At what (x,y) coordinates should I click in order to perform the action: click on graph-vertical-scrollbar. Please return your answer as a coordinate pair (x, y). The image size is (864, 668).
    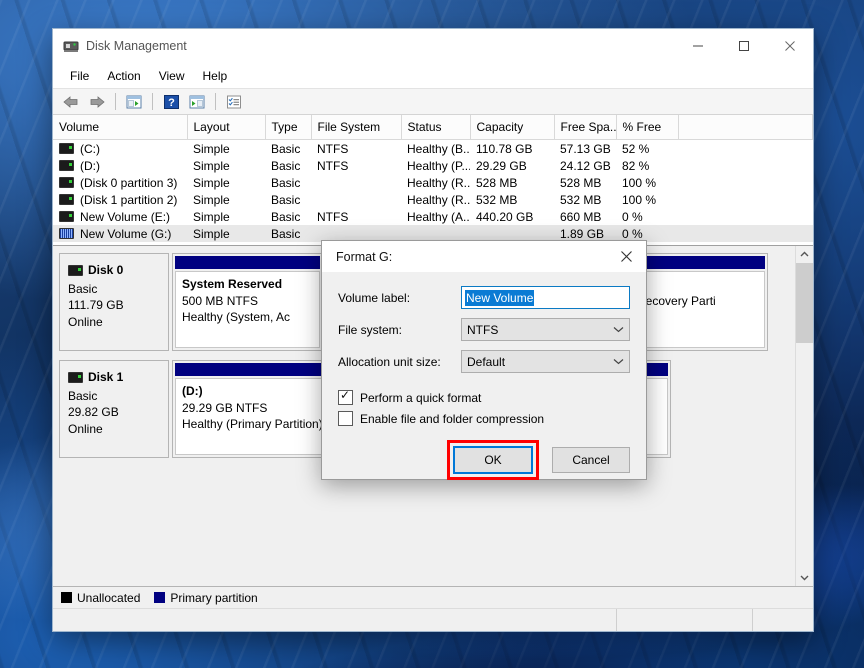
    Looking at the image, I should click on (804, 416).